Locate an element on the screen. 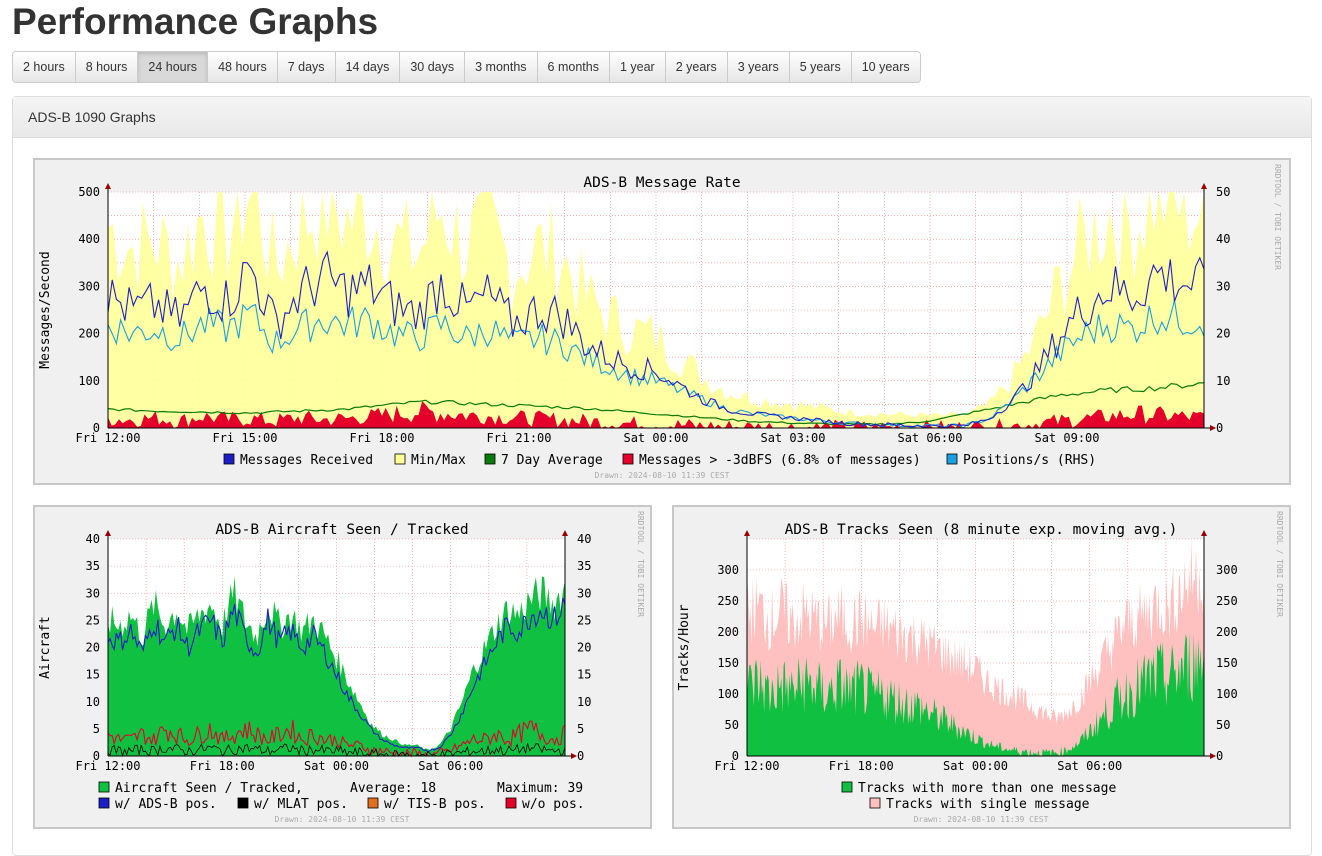 The height and width of the screenshot is (856, 1322). y2-tick-label: 35 is located at coordinates (584, 566).